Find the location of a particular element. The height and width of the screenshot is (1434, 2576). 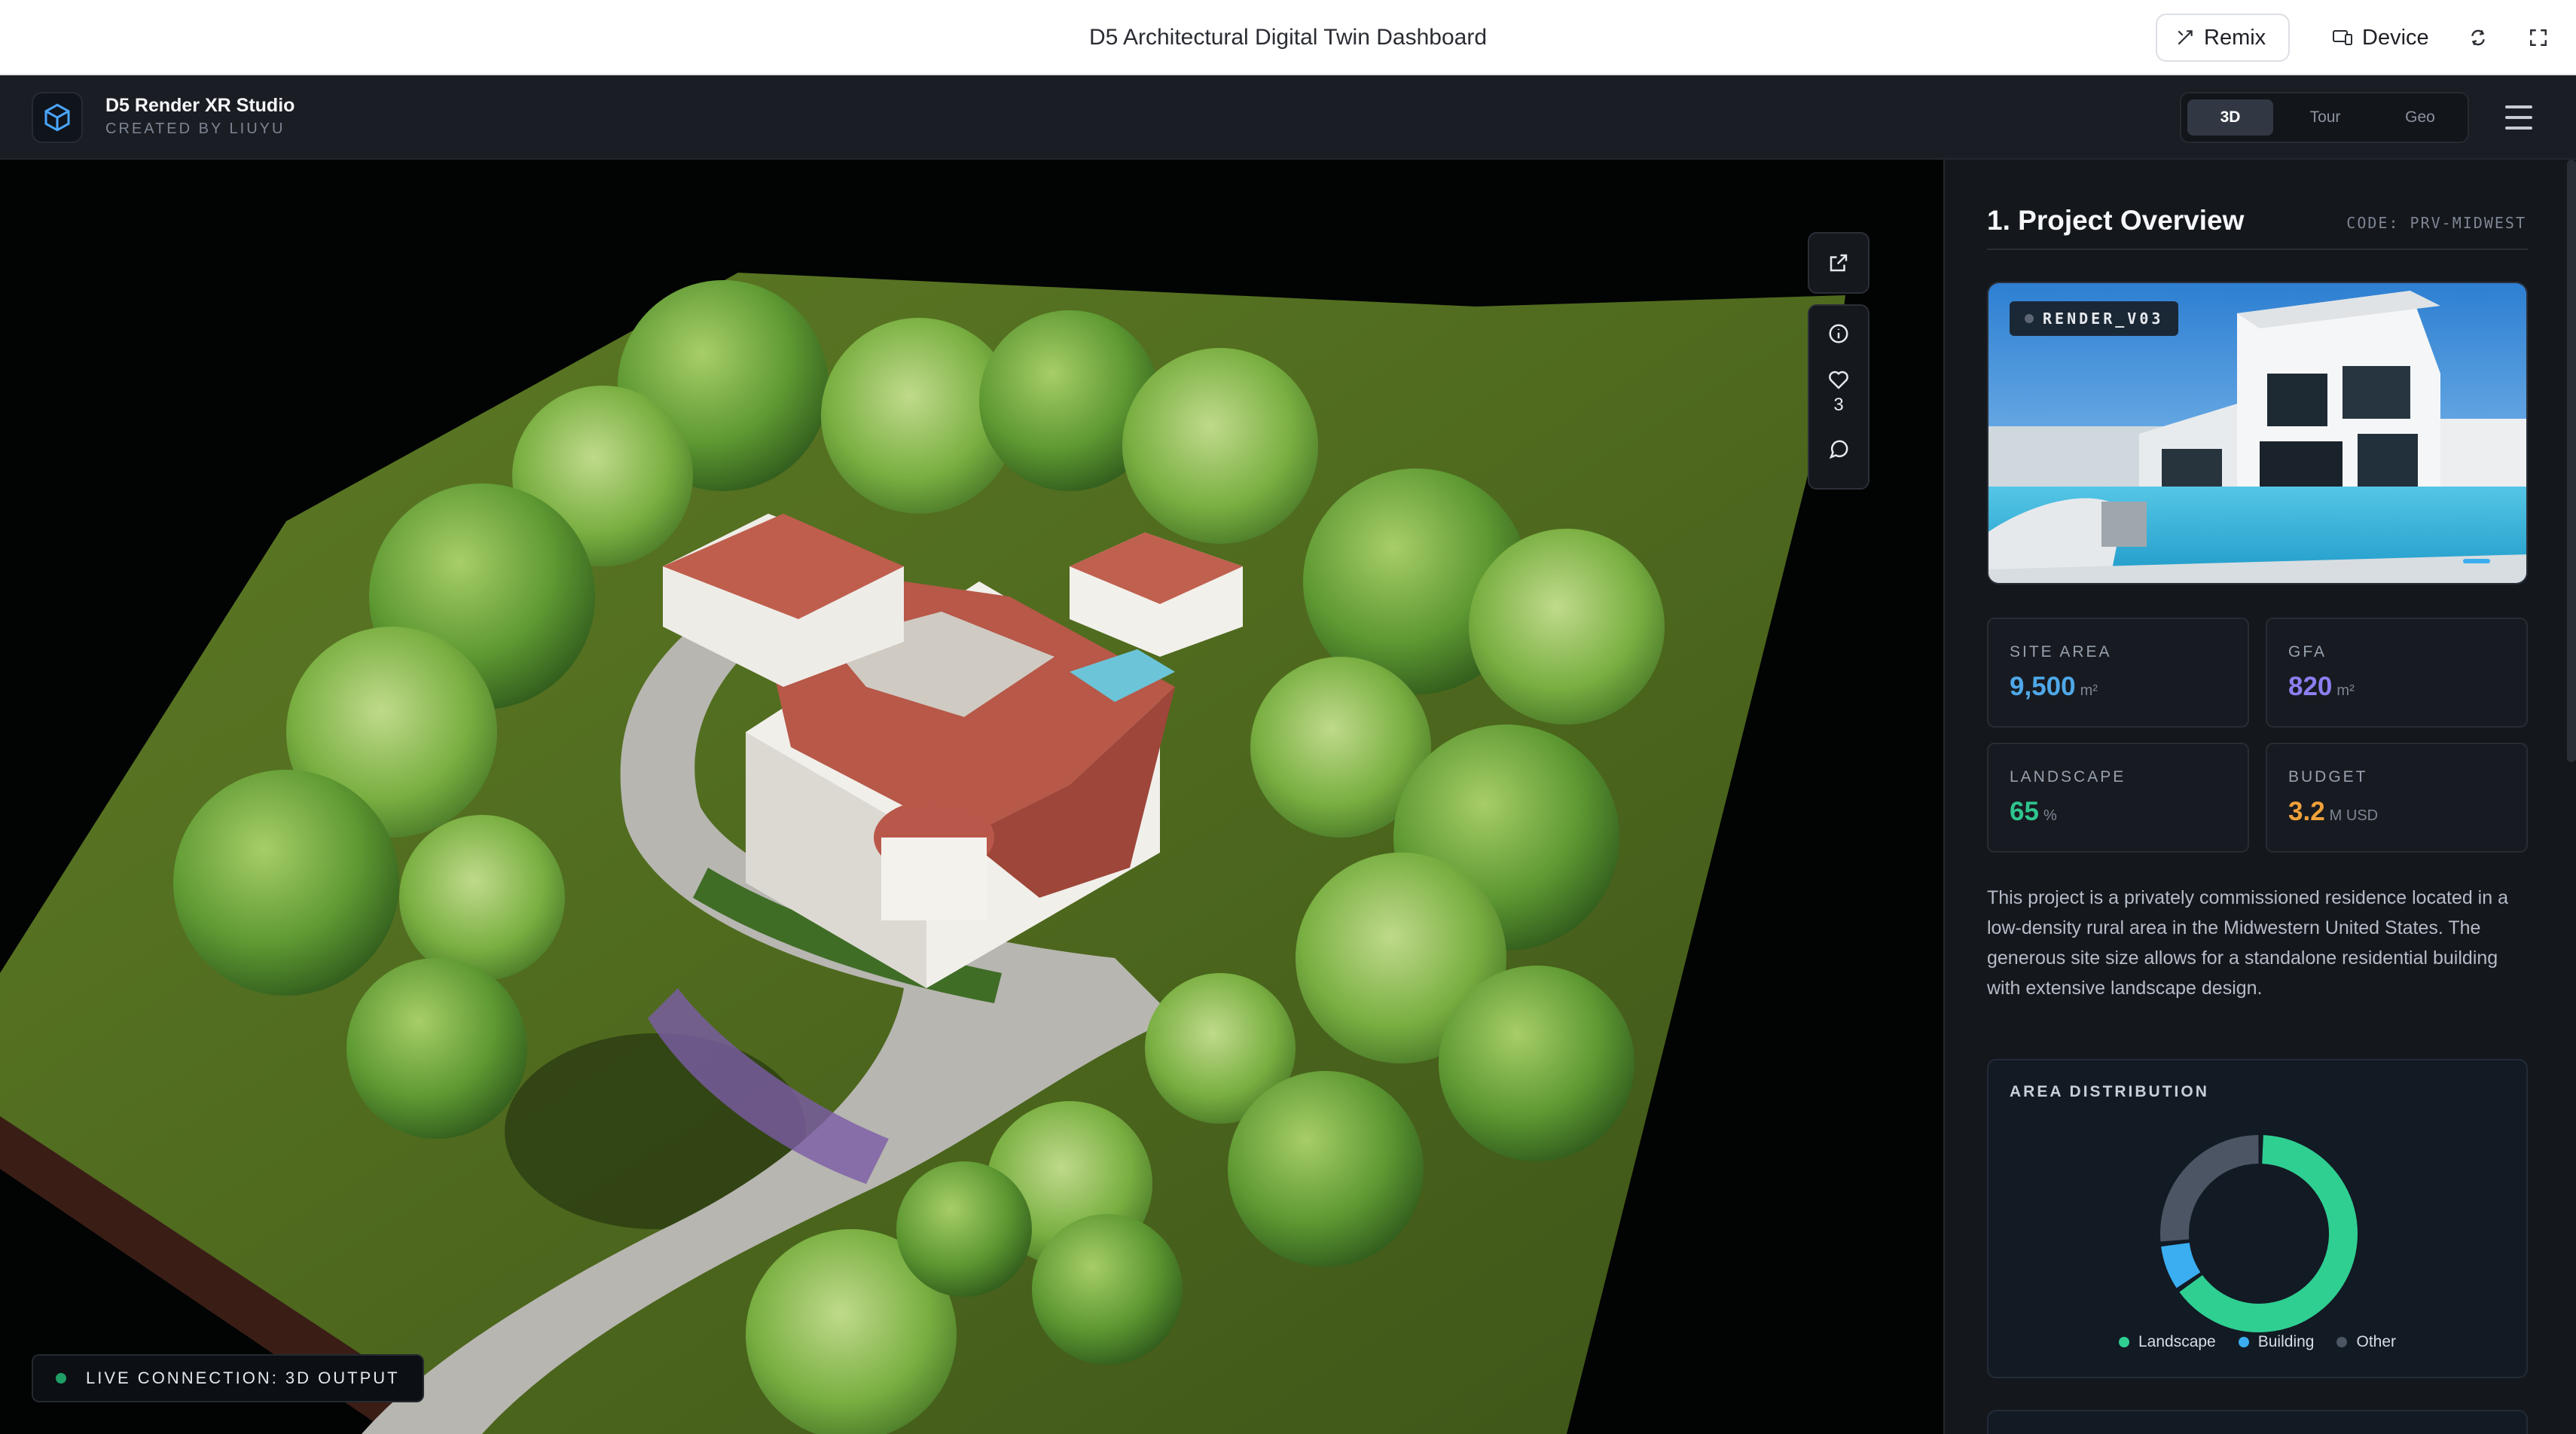

stat-gfa: GFA 820 m² is located at coordinates (2397, 673).